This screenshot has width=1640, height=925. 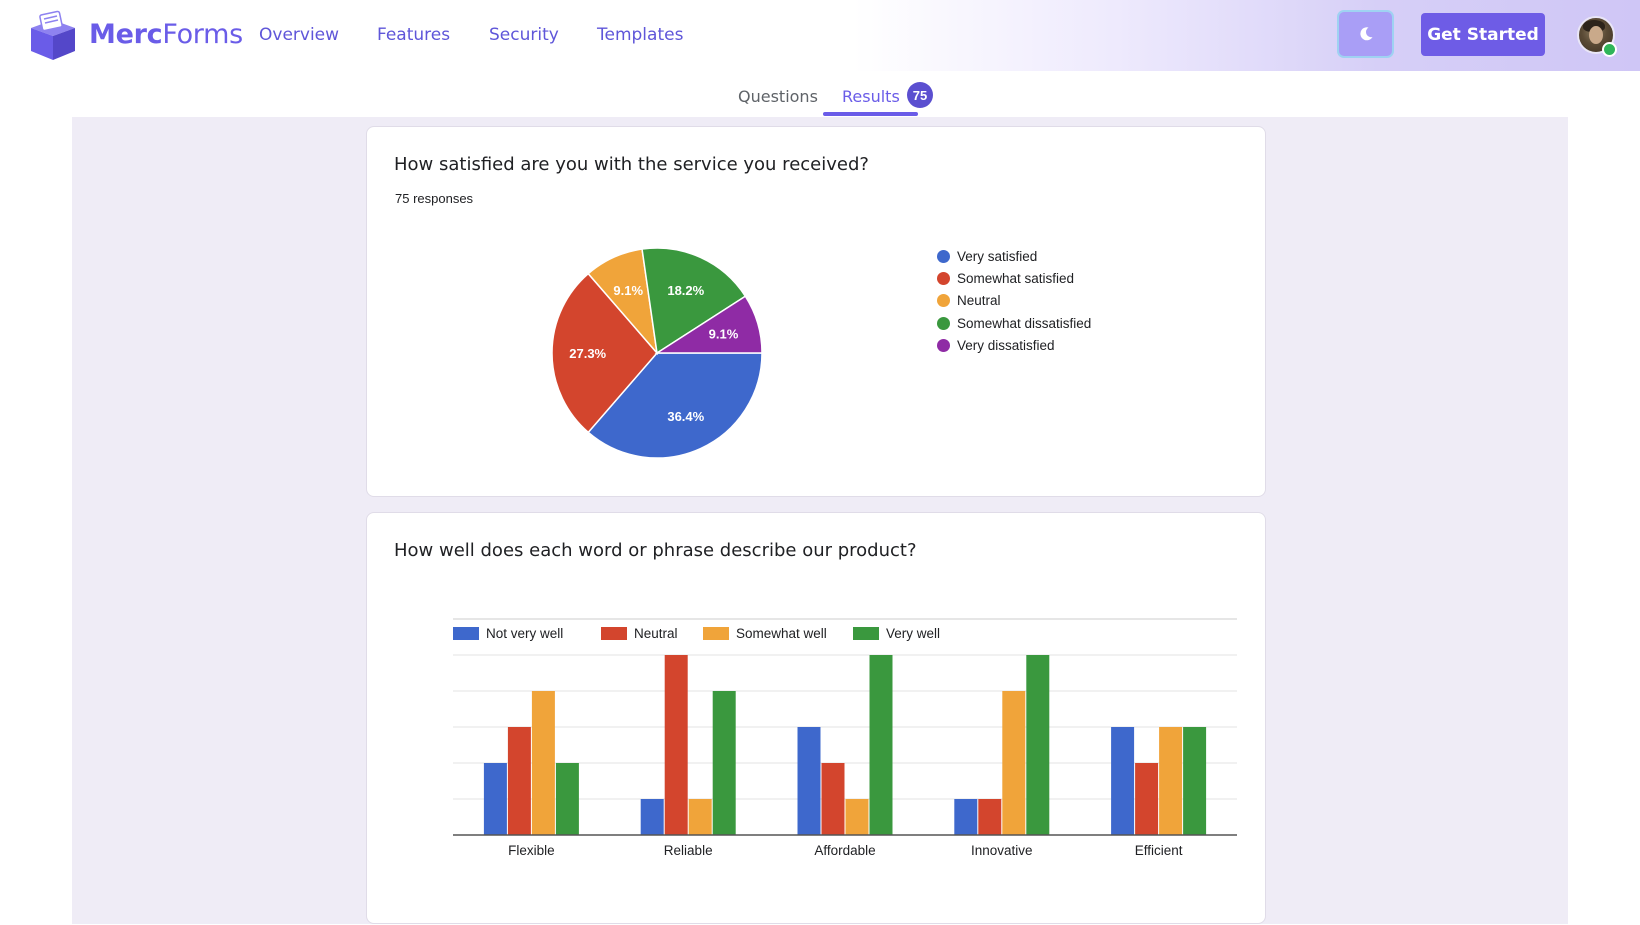 I want to click on x-tick-label: Reliable, so click(x=688, y=850).